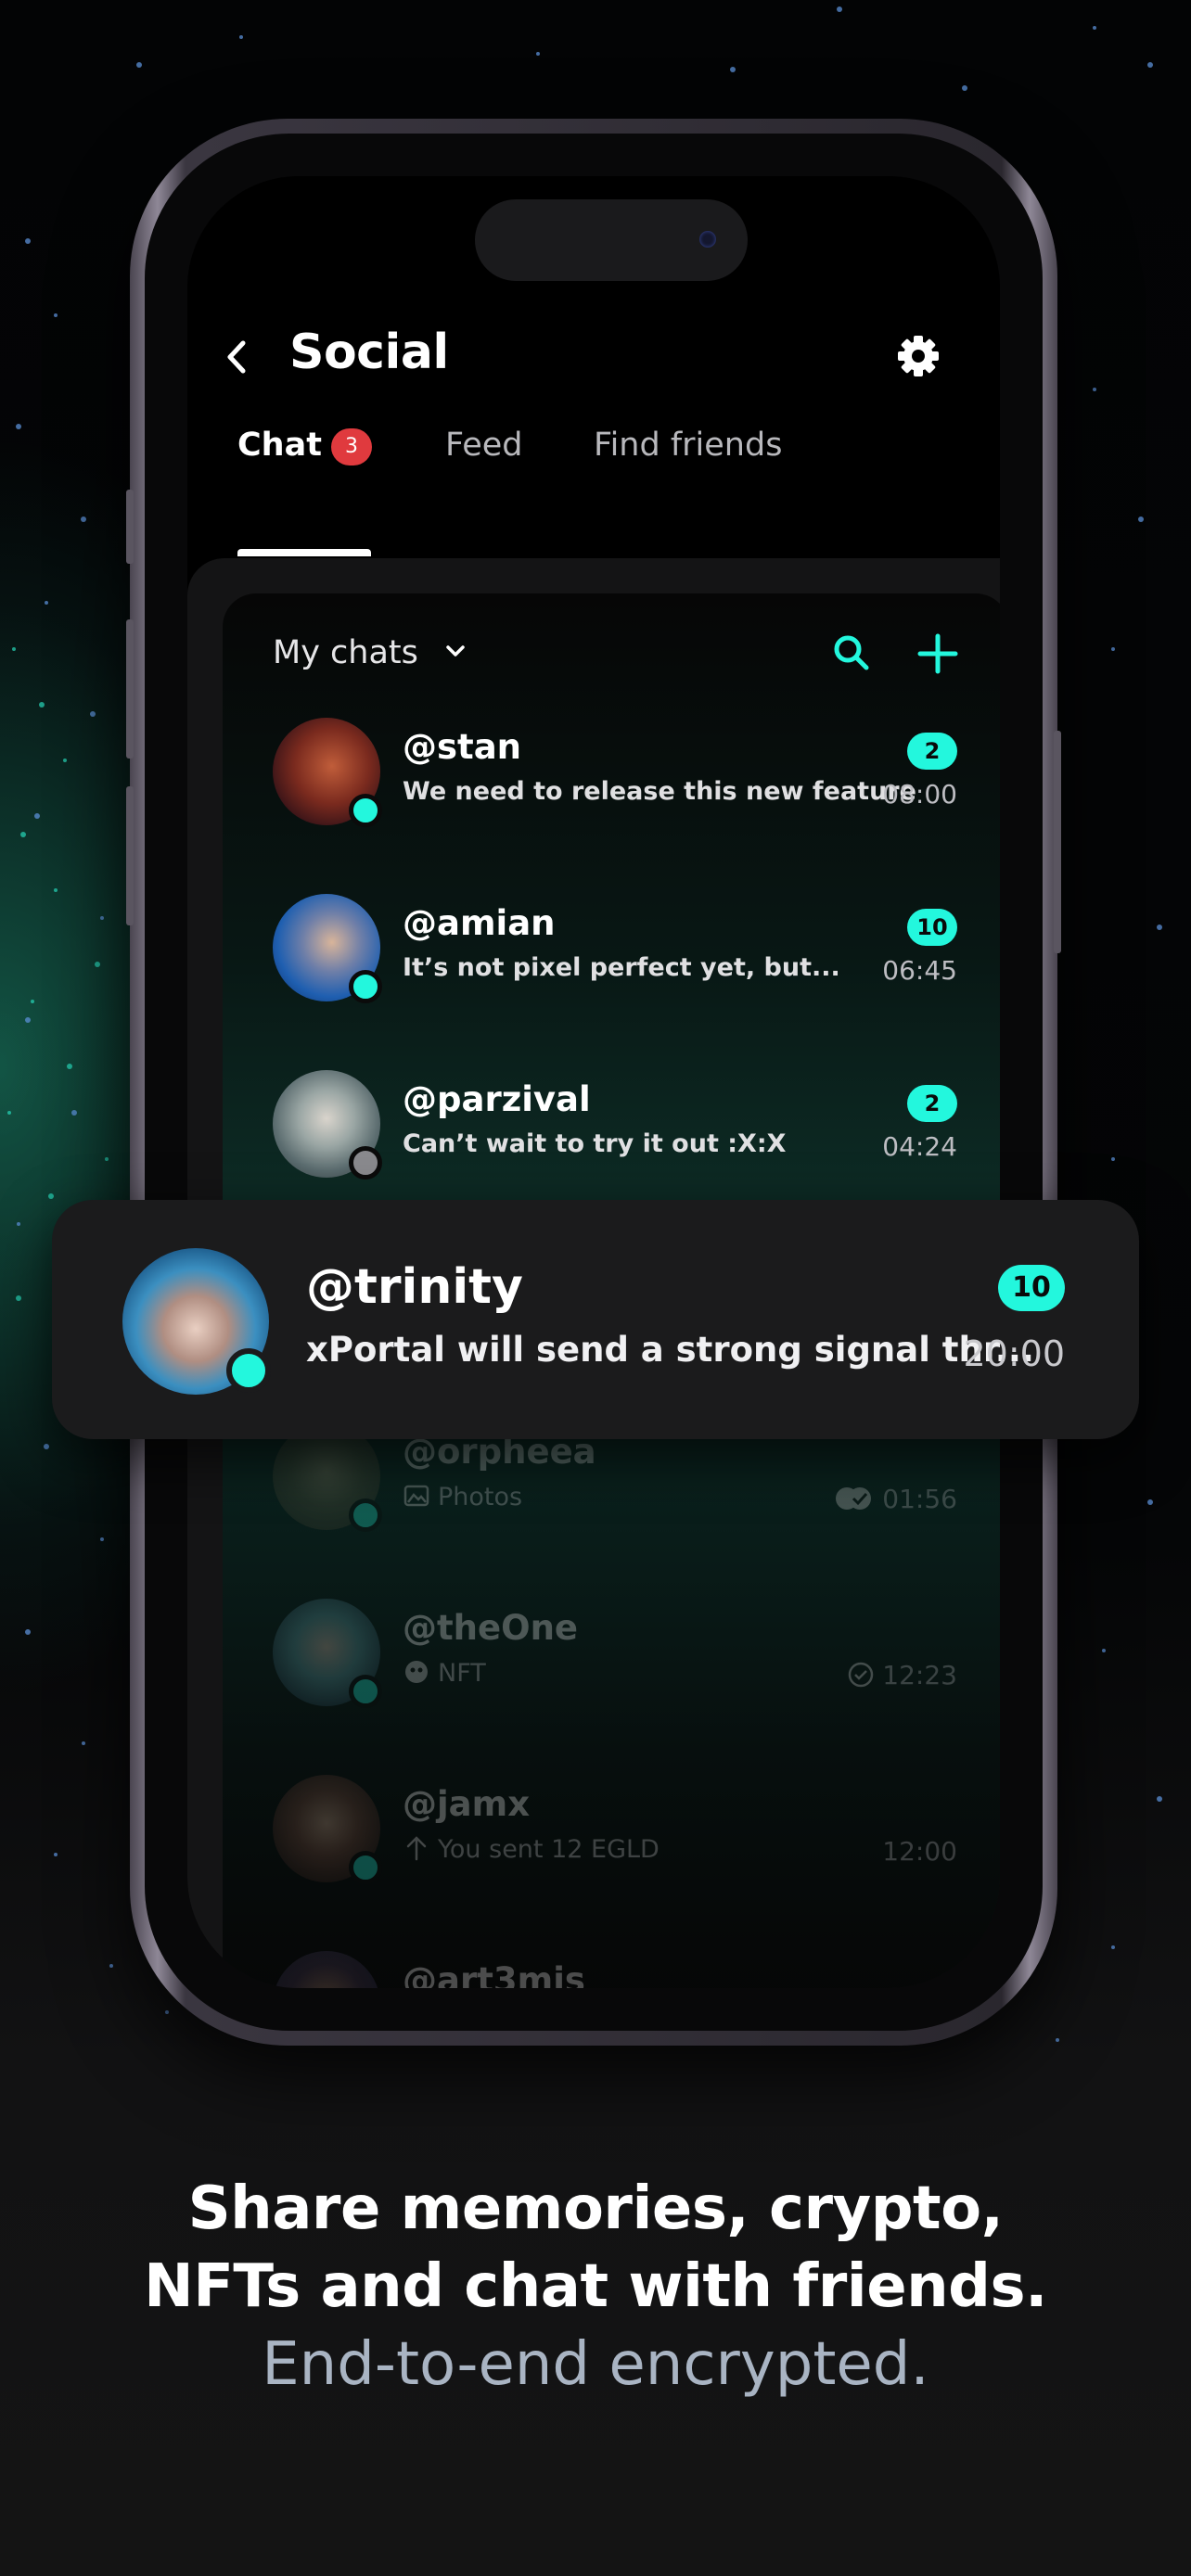  I want to click on caption-line-1: Share memories, crypto,, so click(595, 2208).